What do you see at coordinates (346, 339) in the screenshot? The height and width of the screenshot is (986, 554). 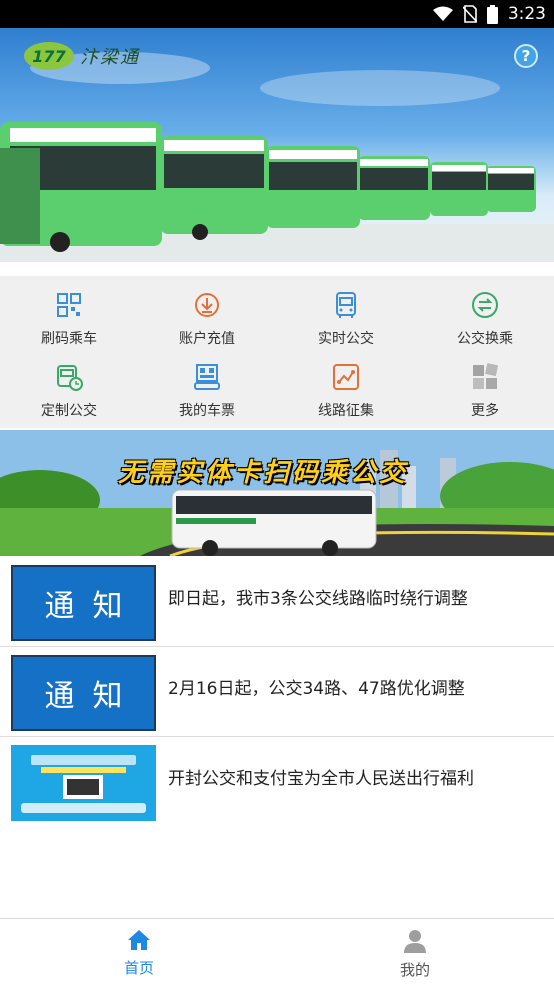 I see `menu-label: 实时公交` at bounding box center [346, 339].